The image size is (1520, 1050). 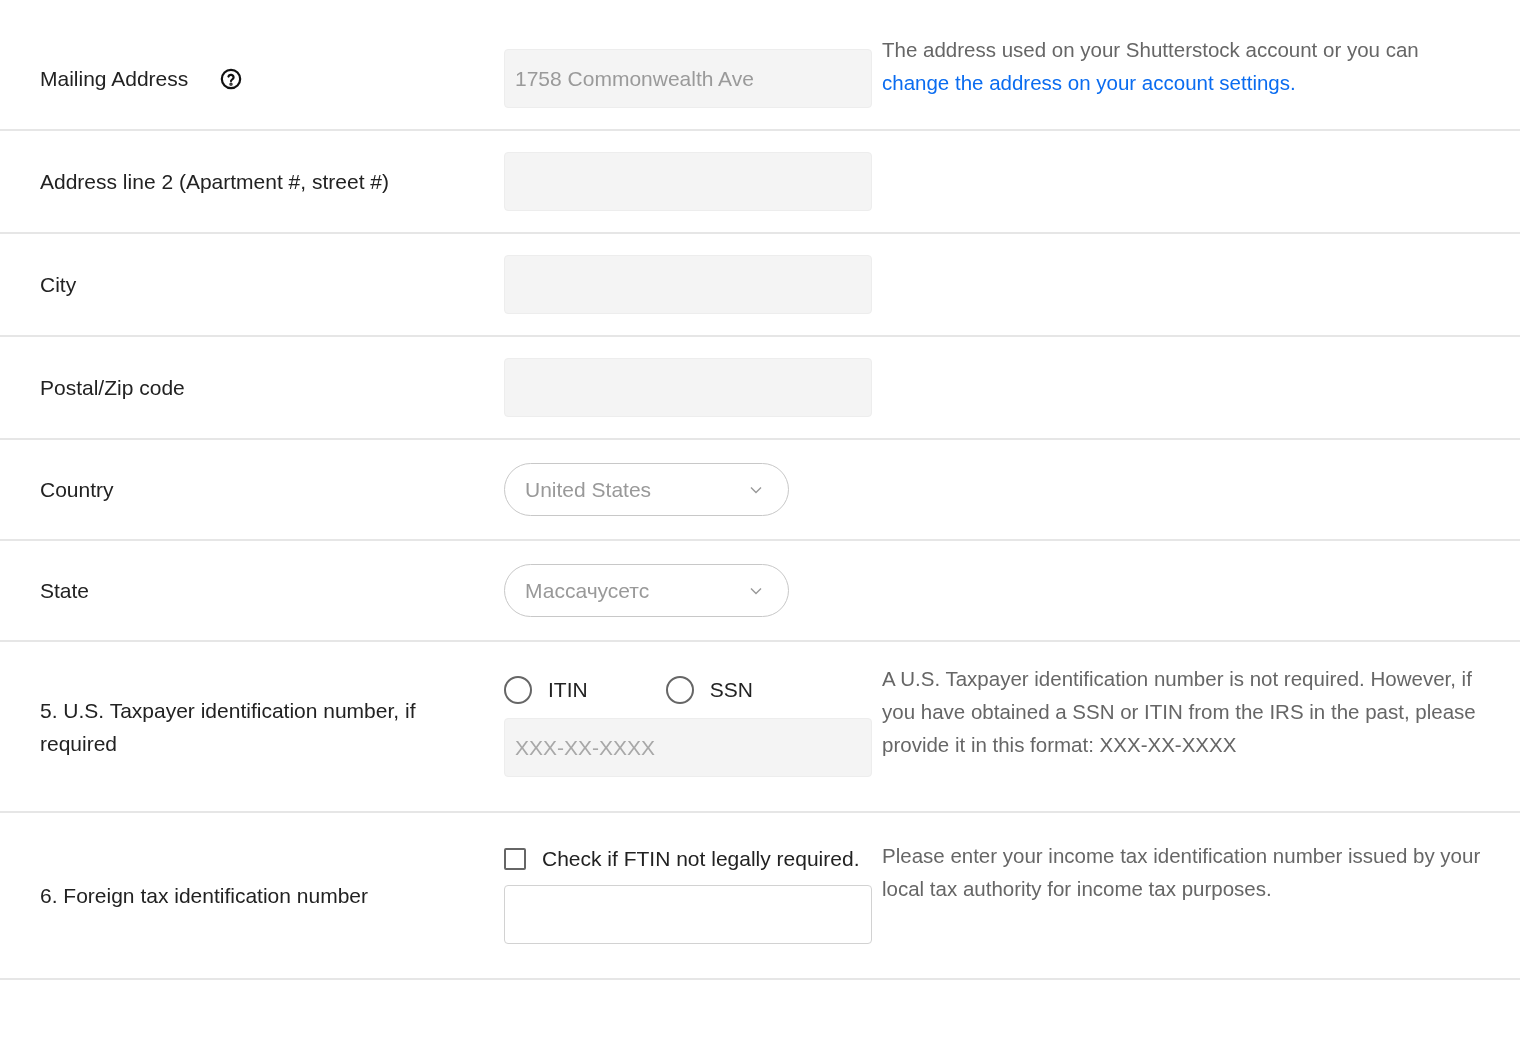 I want to click on field-label: Country, so click(x=77, y=490).